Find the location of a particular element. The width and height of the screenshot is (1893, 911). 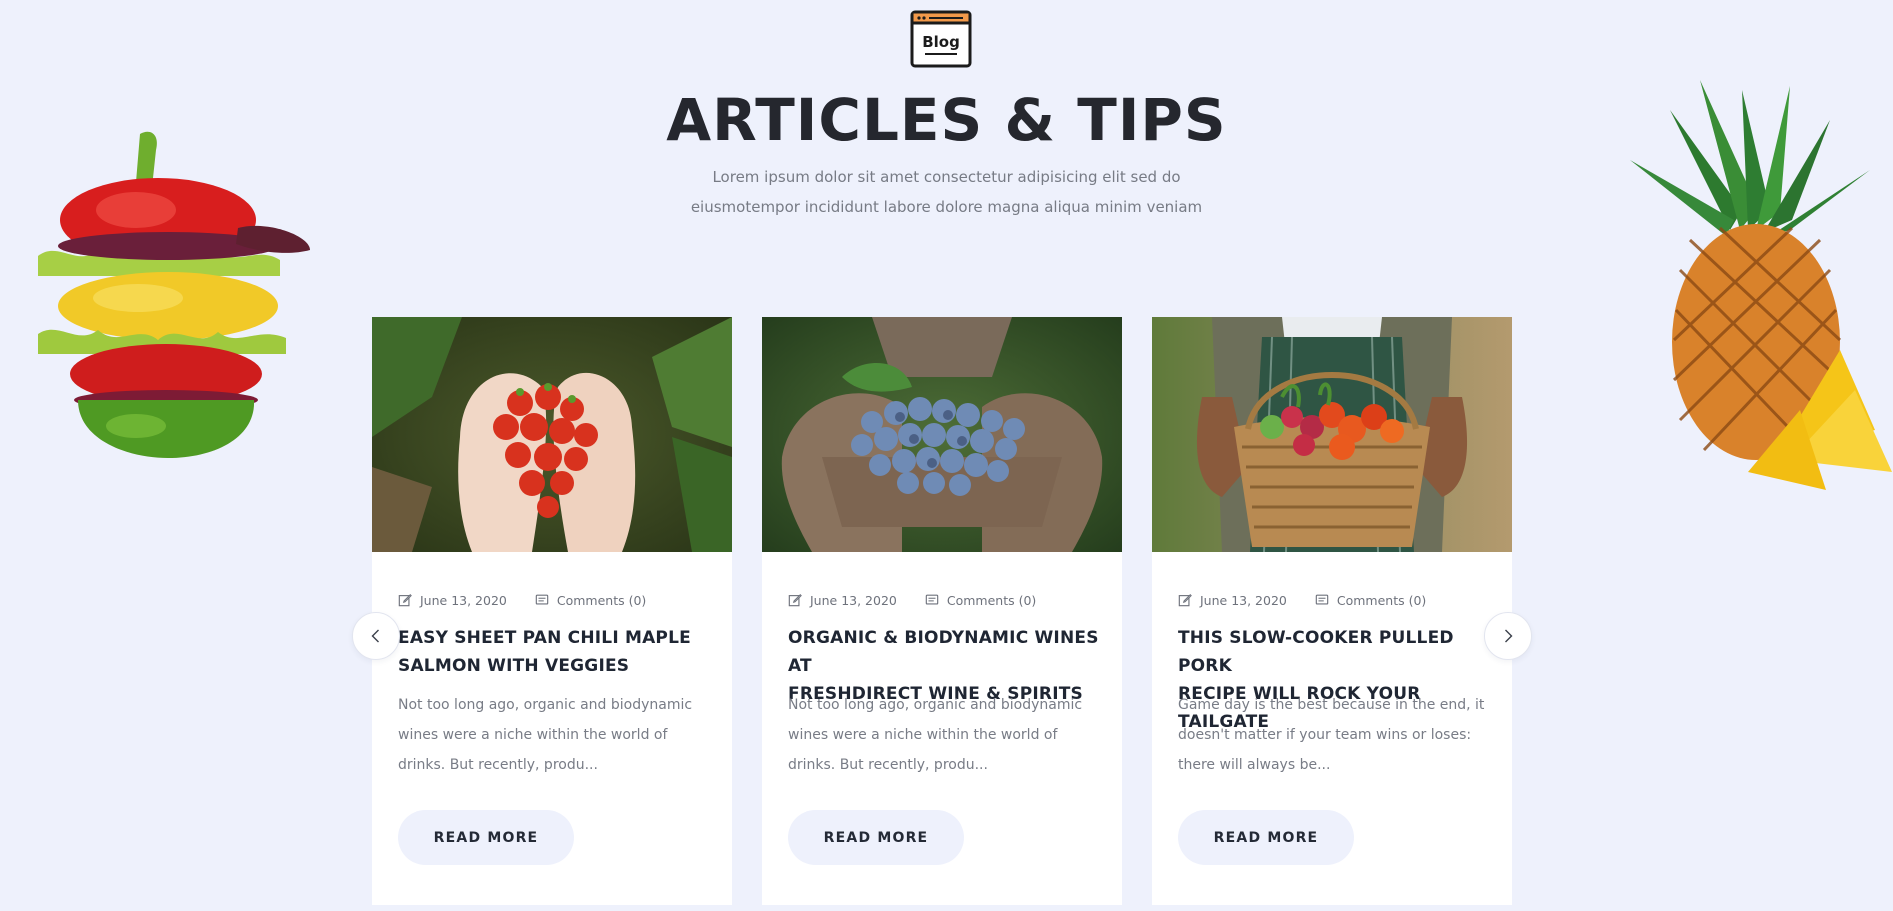

carousel-next-button is located at coordinates (1508, 636).